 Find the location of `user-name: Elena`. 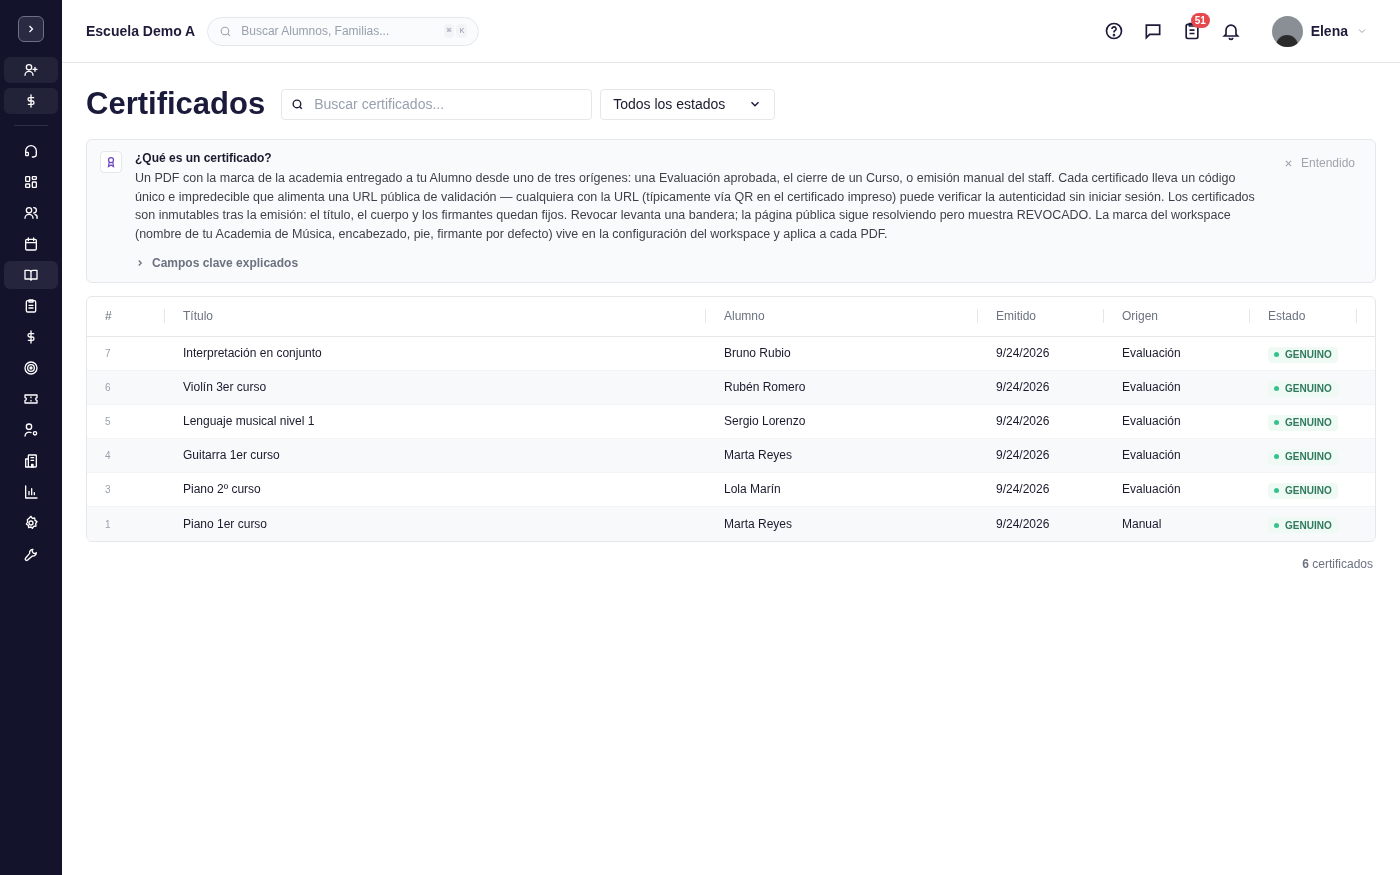

user-name: Elena is located at coordinates (1329, 31).